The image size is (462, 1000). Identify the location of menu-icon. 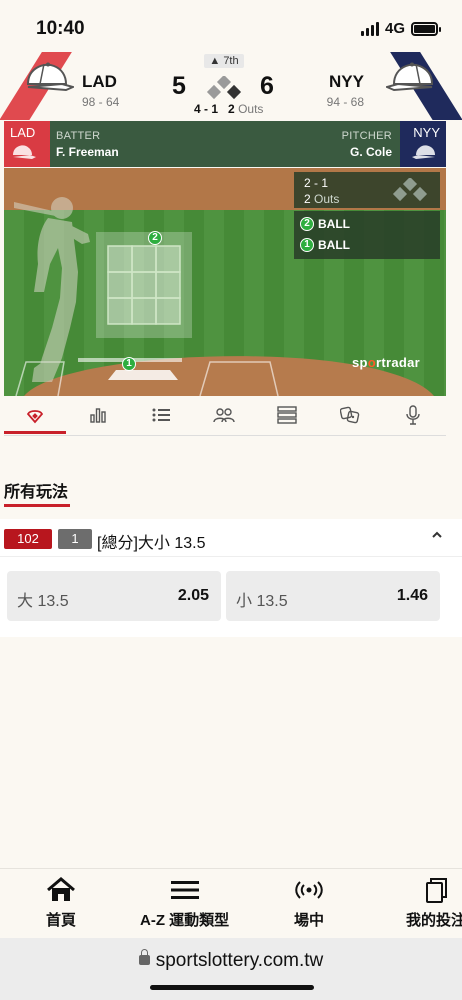
(184, 890).